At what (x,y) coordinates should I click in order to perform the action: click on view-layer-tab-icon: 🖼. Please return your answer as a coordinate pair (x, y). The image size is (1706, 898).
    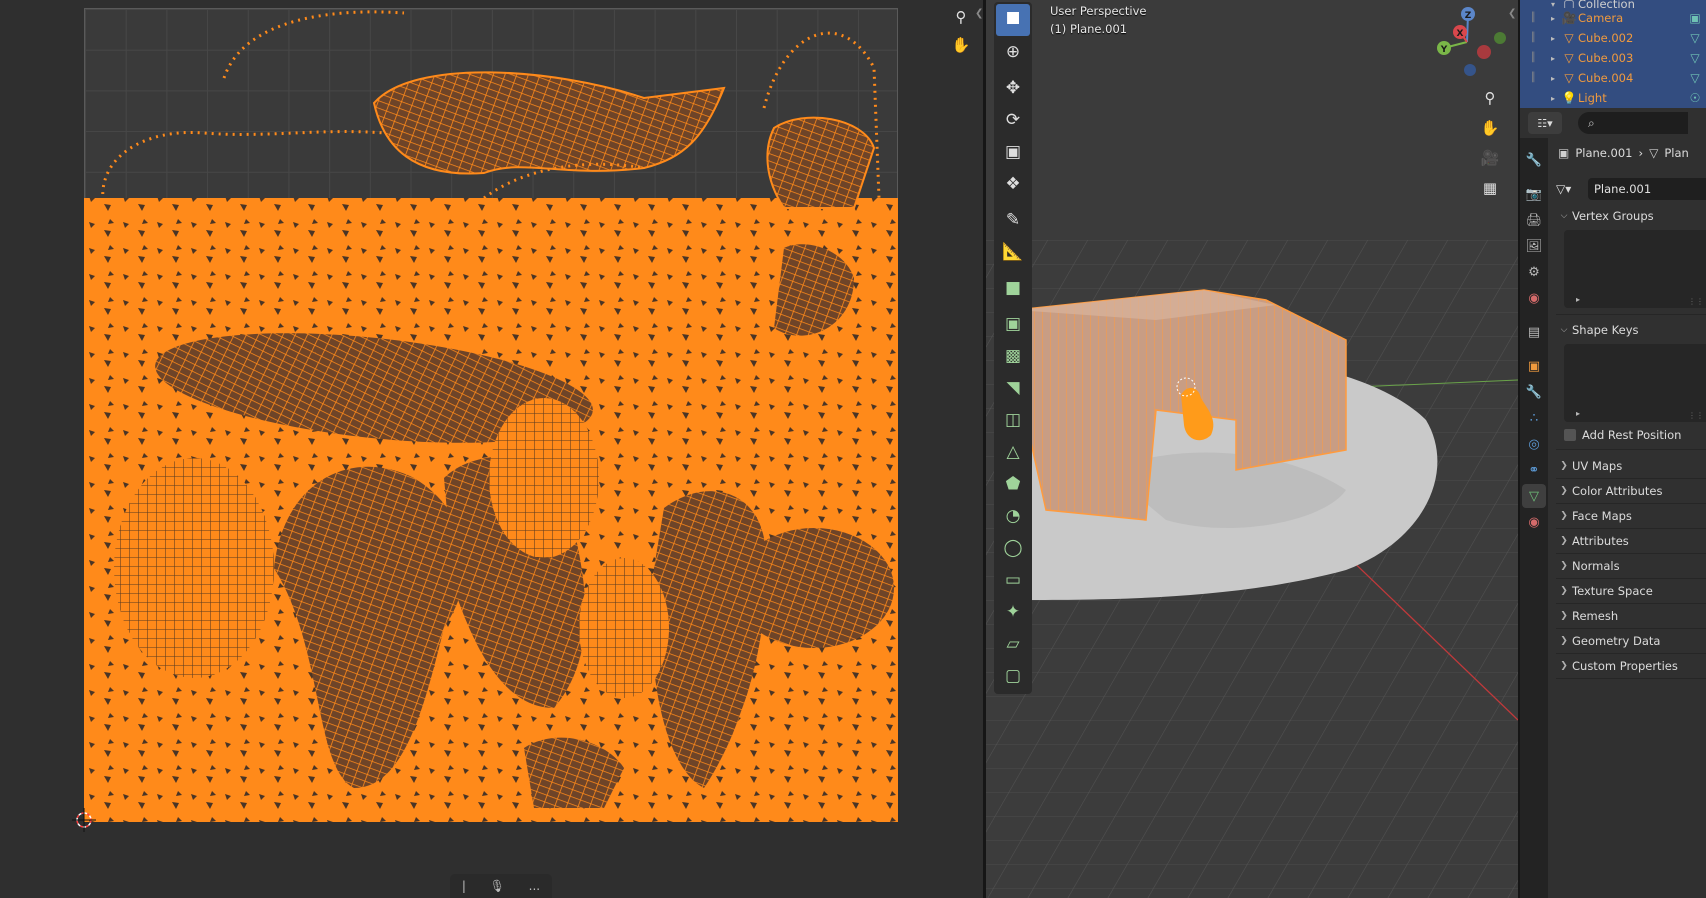
    Looking at the image, I should click on (1534, 246).